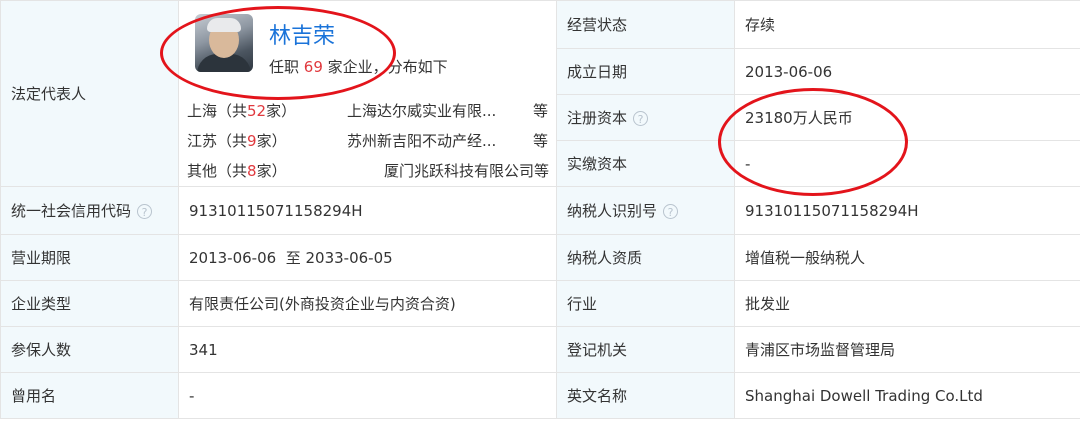  I want to click on registered-capital-value: 23180万人民币, so click(907, 117).